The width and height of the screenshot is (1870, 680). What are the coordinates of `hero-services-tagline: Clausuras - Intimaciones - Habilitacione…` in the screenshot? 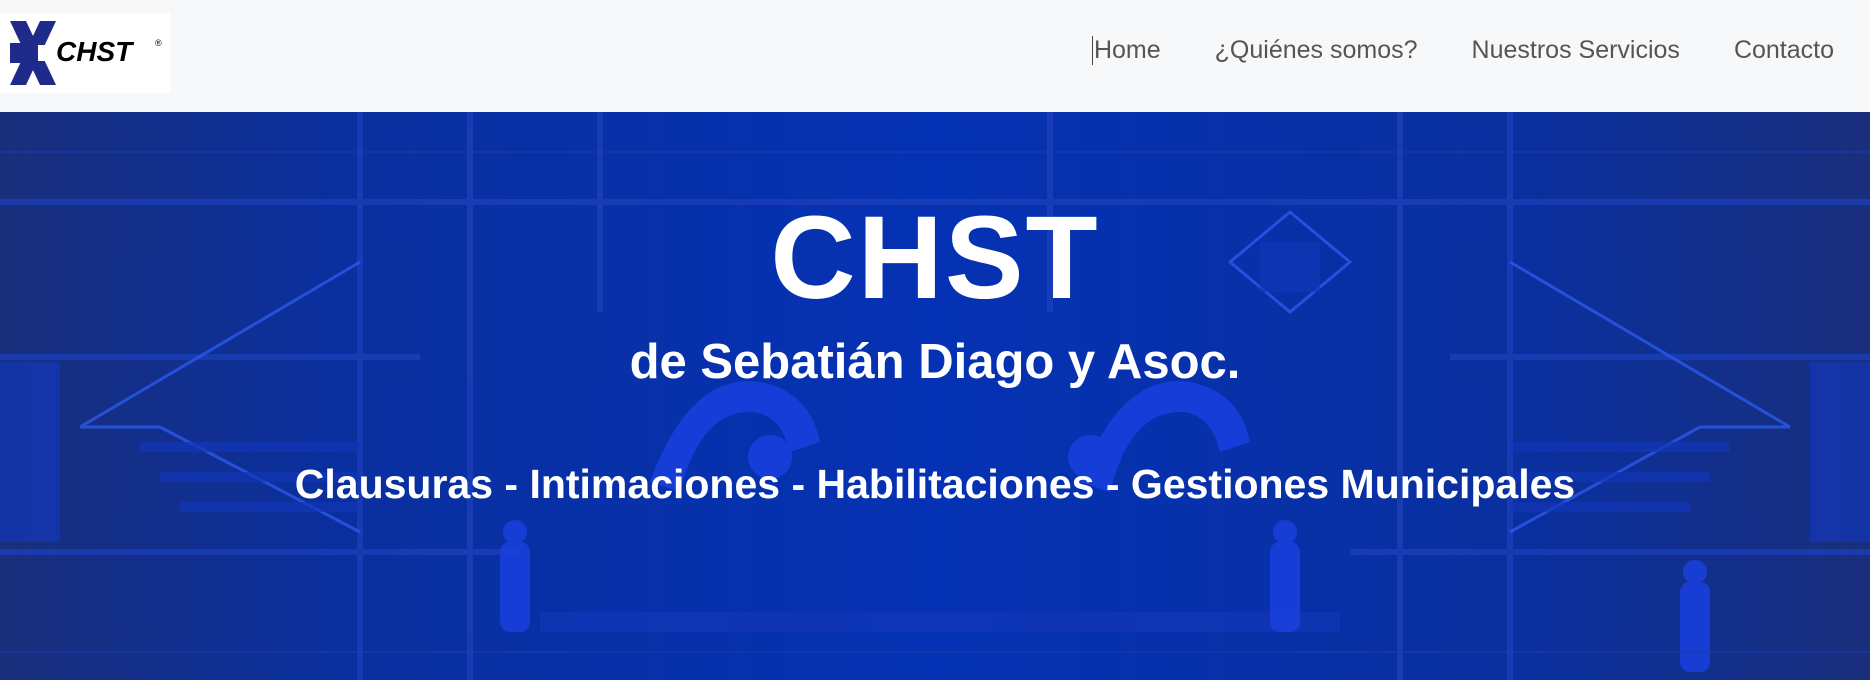 It's located at (935, 484).